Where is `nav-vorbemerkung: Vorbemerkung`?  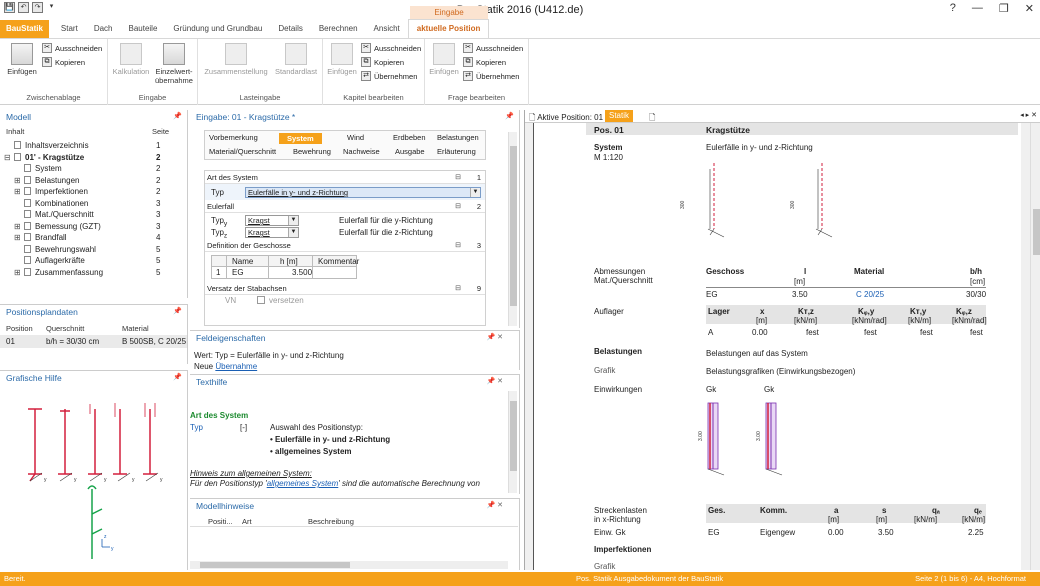 nav-vorbemerkung: Vorbemerkung is located at coordinates (233, 137).